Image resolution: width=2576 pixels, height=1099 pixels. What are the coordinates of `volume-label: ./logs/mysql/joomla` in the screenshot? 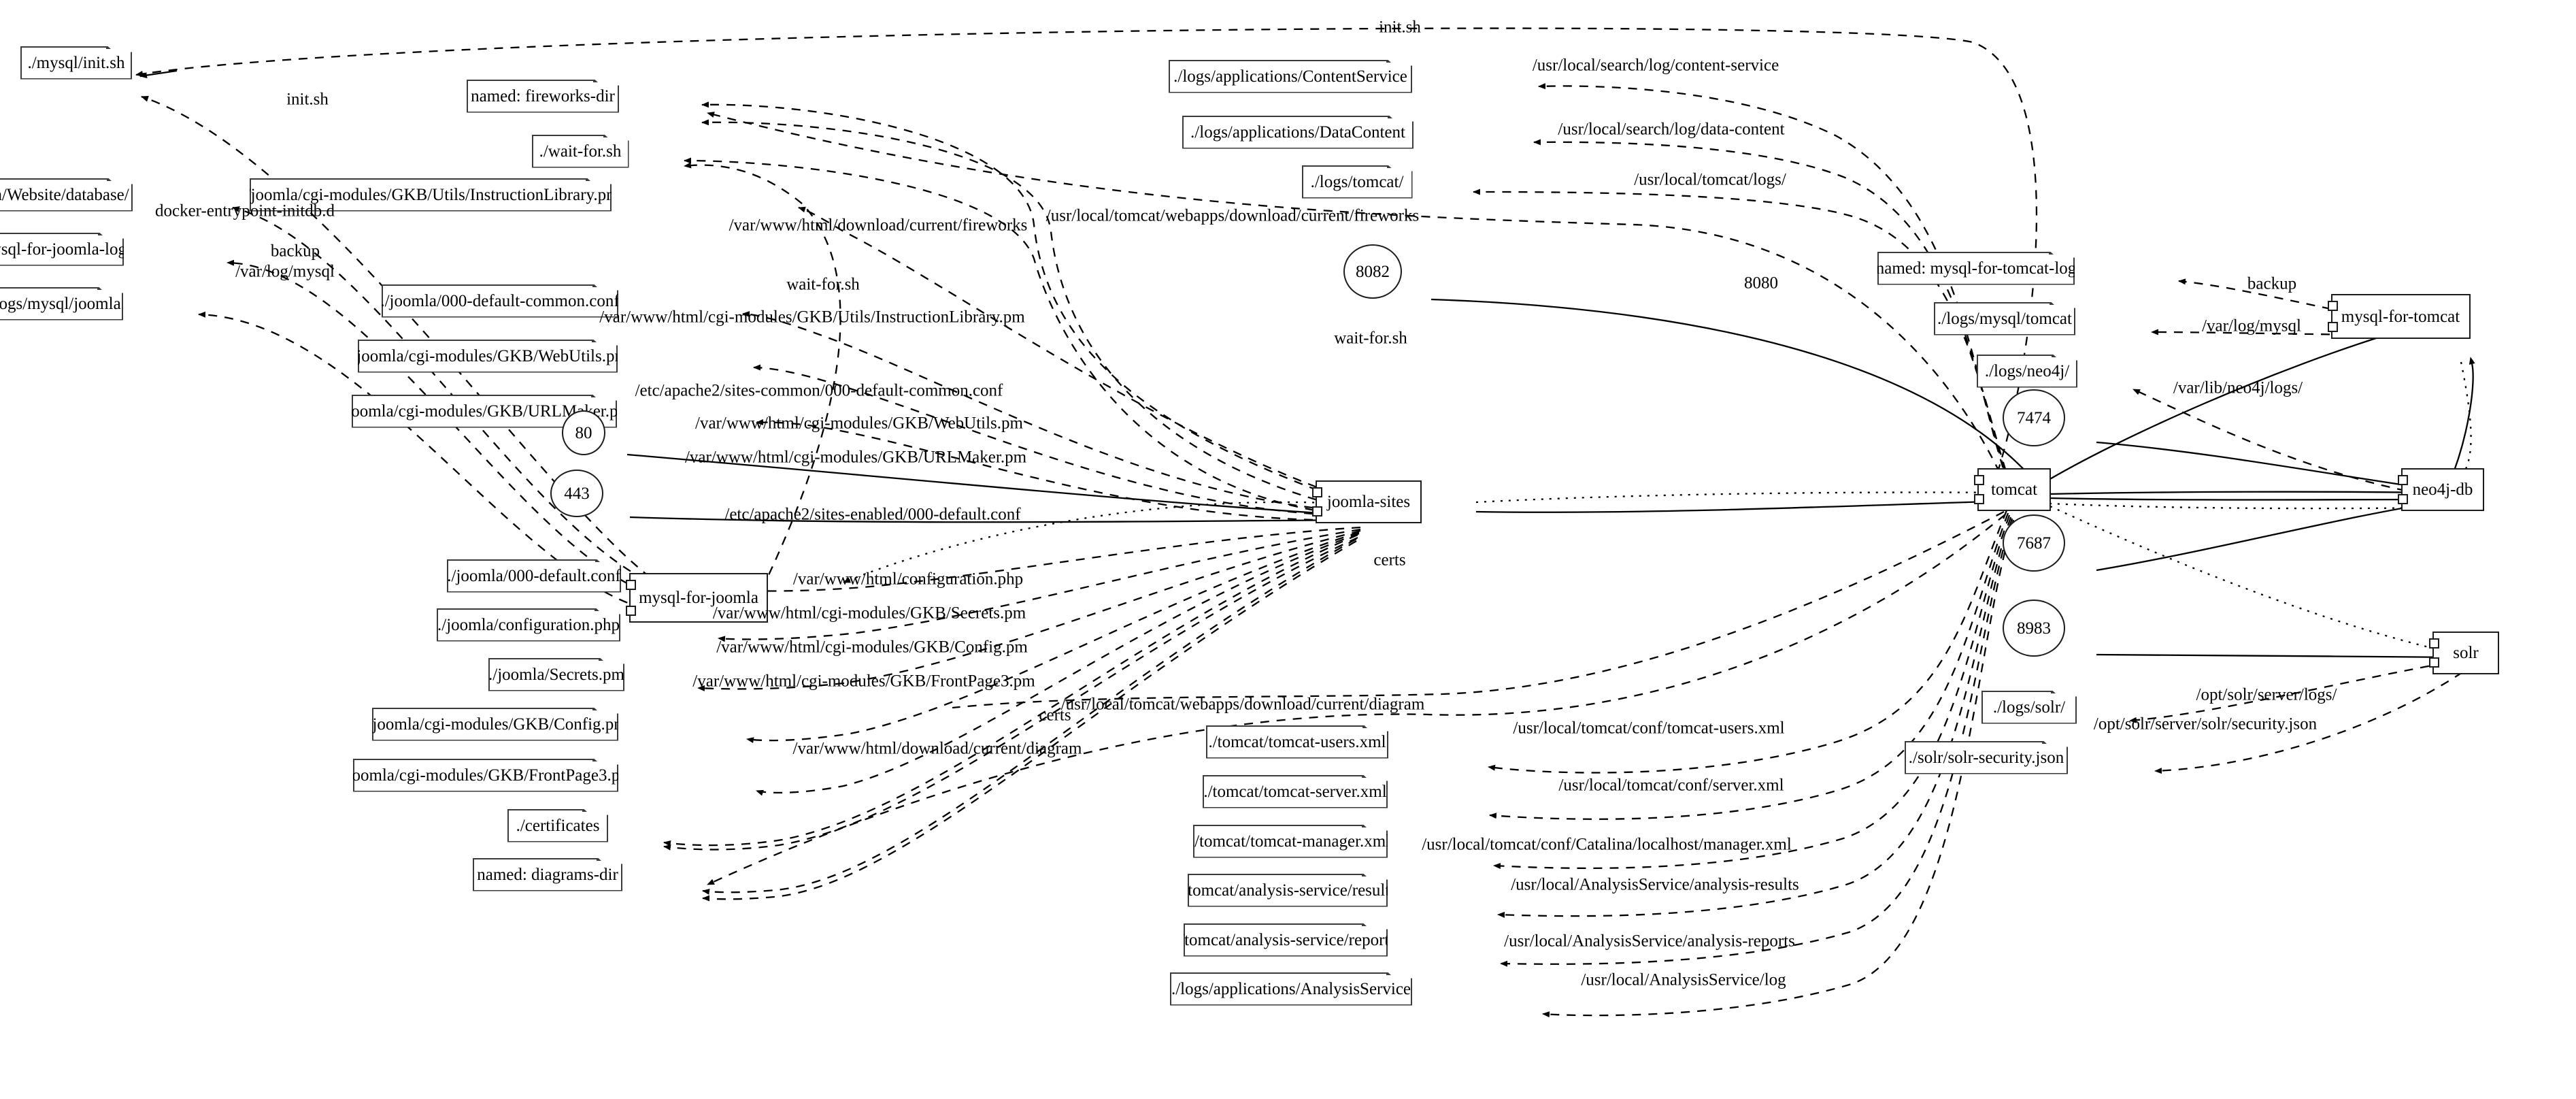 It's located at (60, 303).